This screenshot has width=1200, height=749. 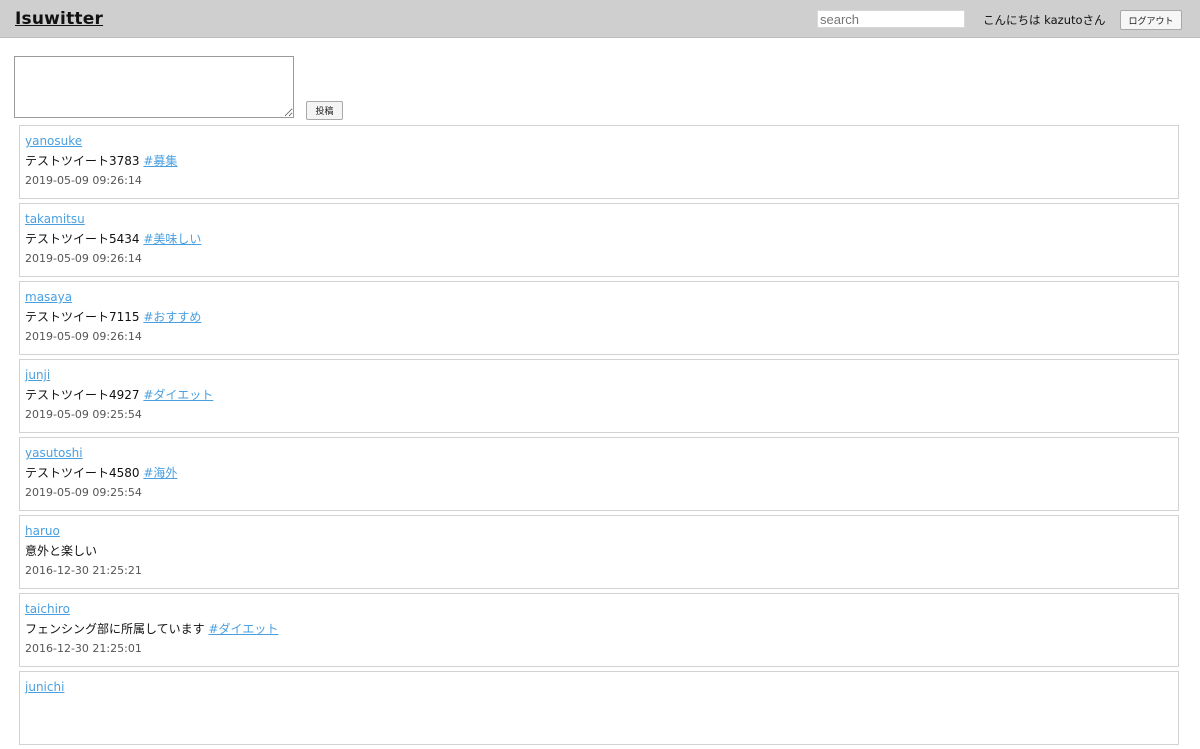 What do you see at coordinates (83, 648) in the screenshot?
I see `tweet-timestamp: 2016-12-30 21:25:01` at bounding box center [83, 648].